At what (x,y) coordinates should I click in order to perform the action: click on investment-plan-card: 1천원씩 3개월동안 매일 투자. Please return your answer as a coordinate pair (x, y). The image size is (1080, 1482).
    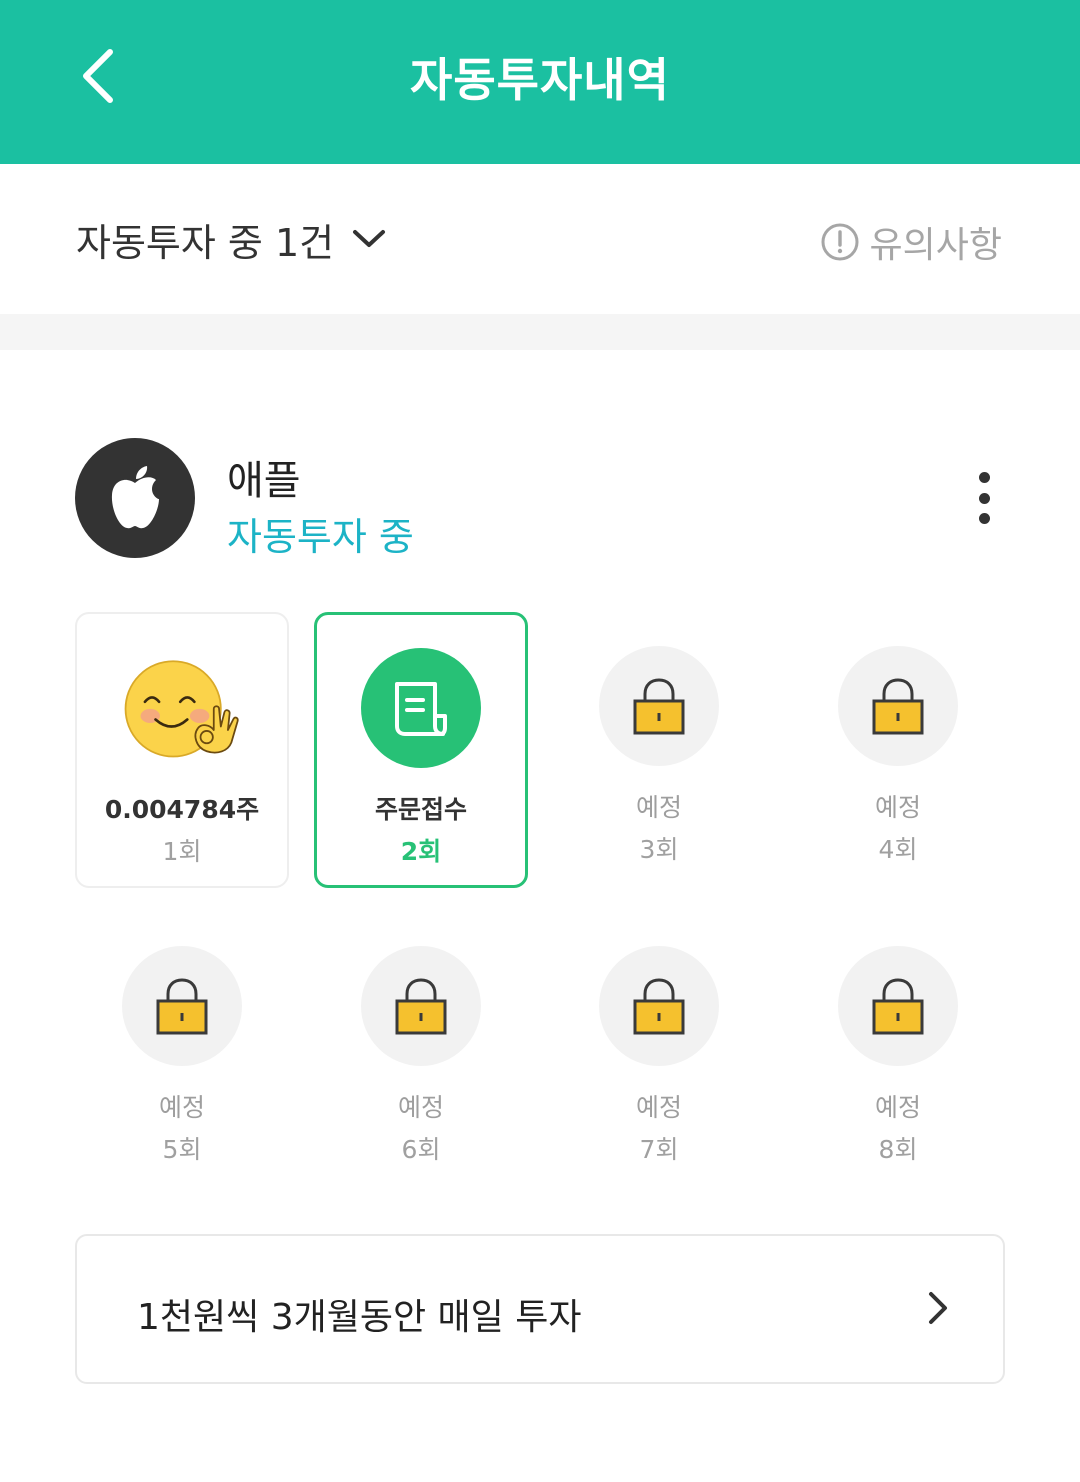
    Looking at the image, I should click on (540, 1309).